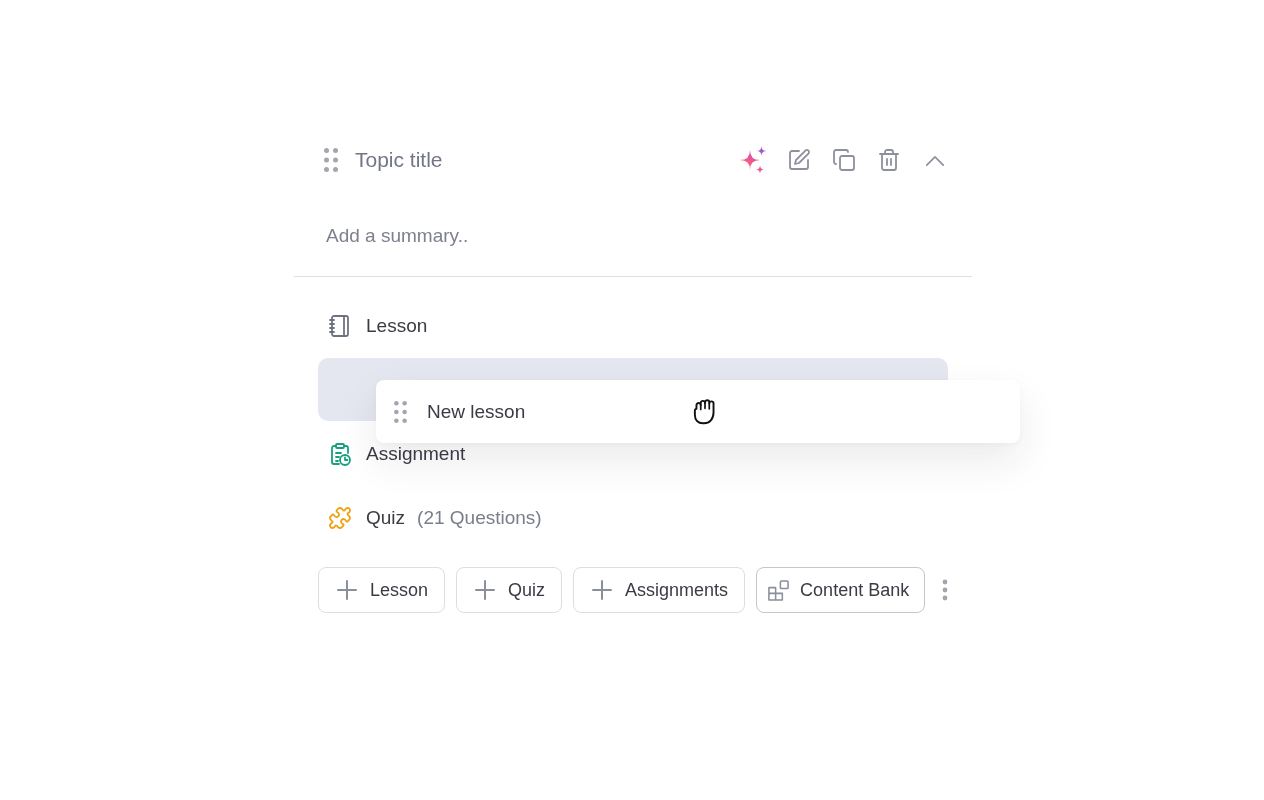 The height and width of the screenshot is (800, 1264). Describe the element at coordinates (841, 590) in the screenshot. I see `content-bank-button: Content Bank` at that location.